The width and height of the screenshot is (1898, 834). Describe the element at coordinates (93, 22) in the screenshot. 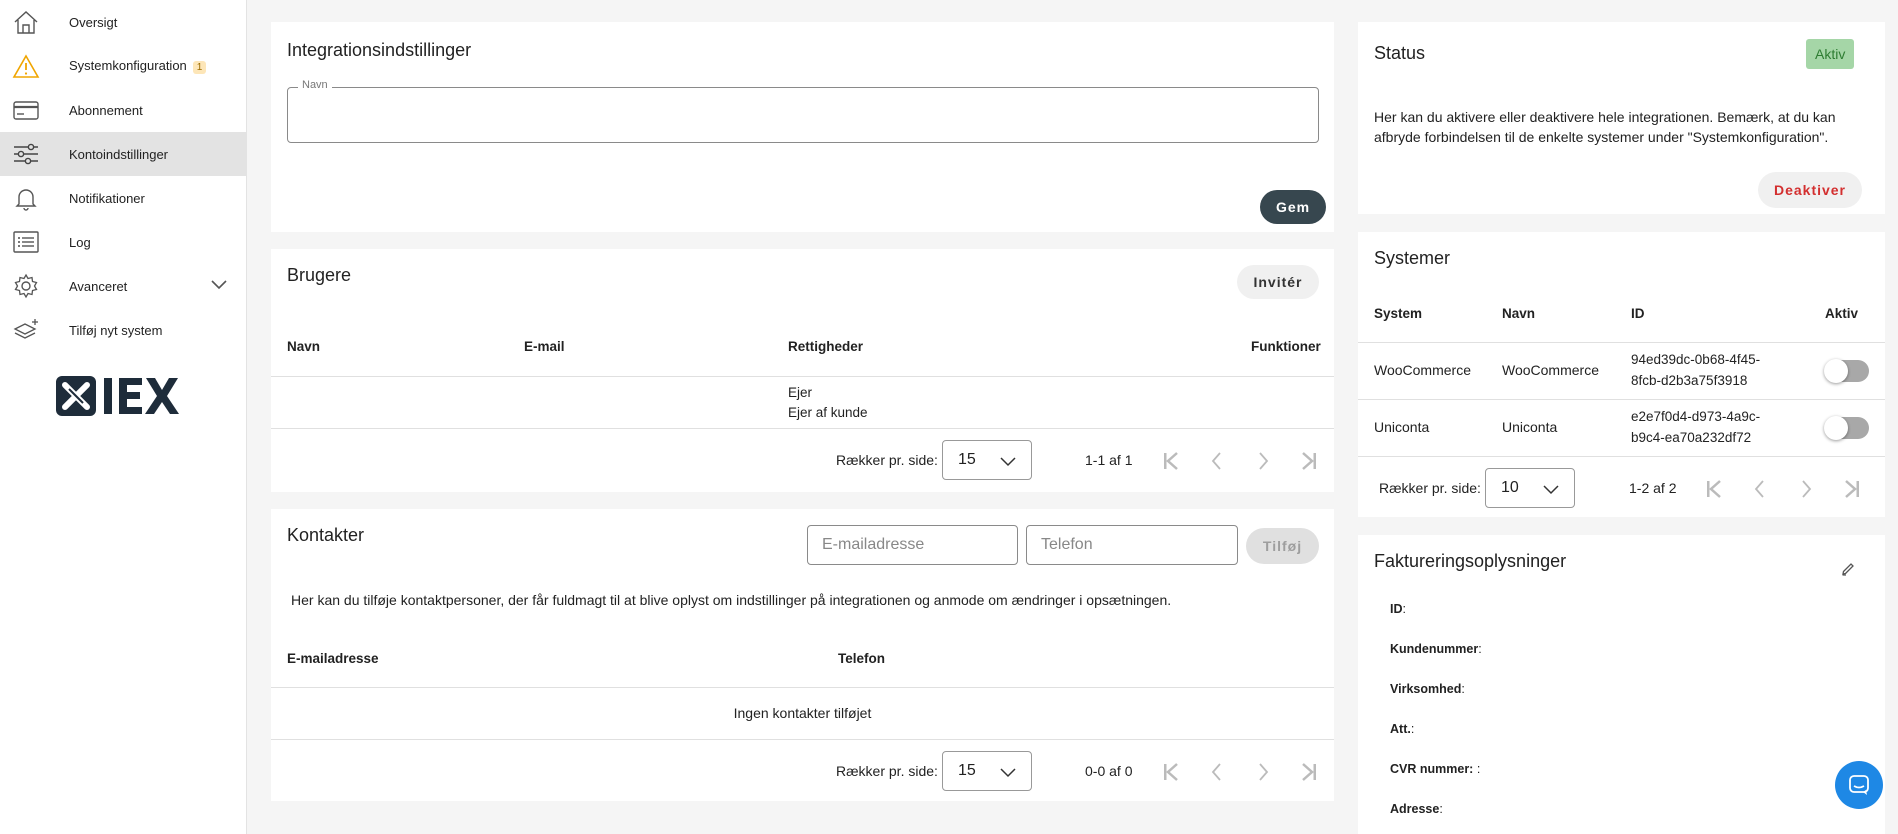

I see `sidebar-item-label: Oversigt` at that location.